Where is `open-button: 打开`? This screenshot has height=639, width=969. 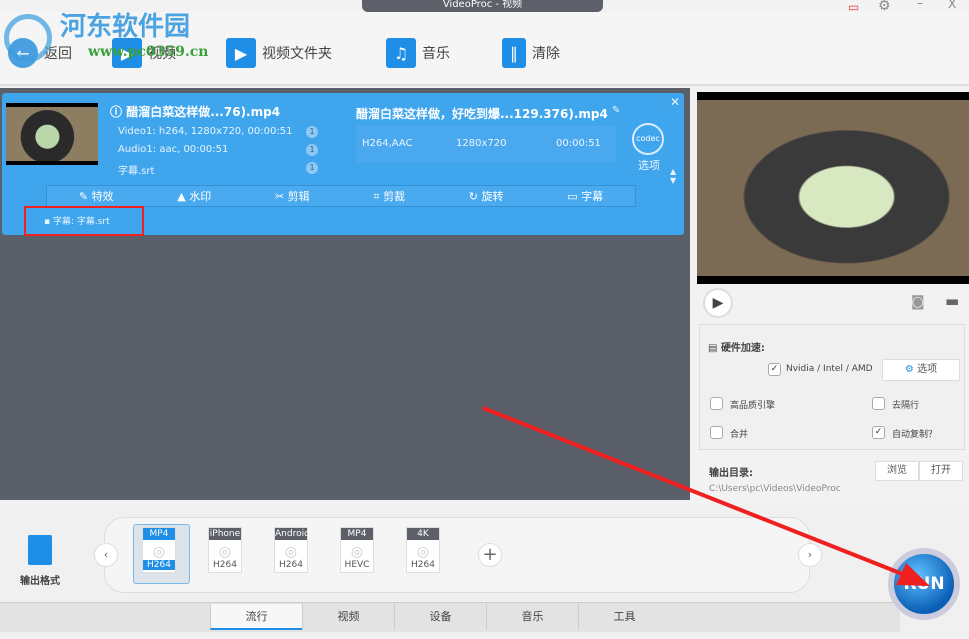
open-button: 打开 is located at coordinates (941, 471).